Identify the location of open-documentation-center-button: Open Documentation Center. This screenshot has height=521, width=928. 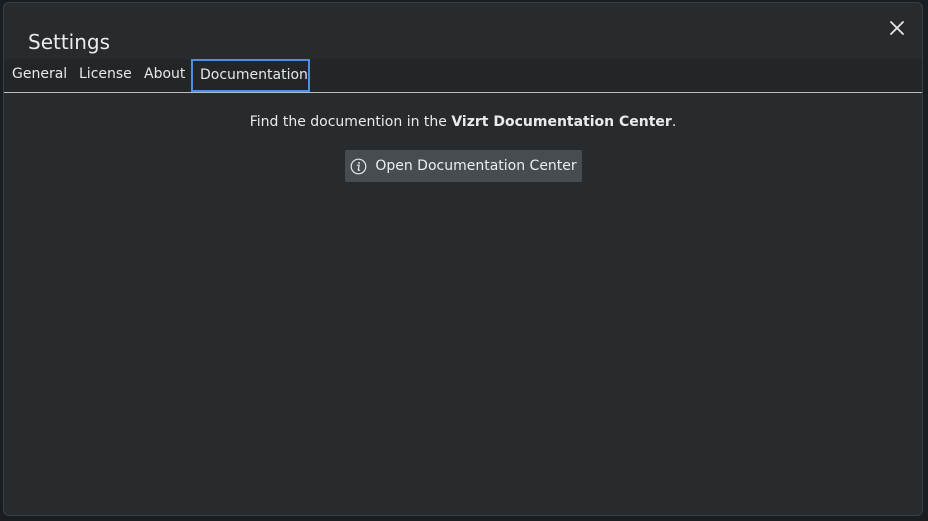
(463, 166).